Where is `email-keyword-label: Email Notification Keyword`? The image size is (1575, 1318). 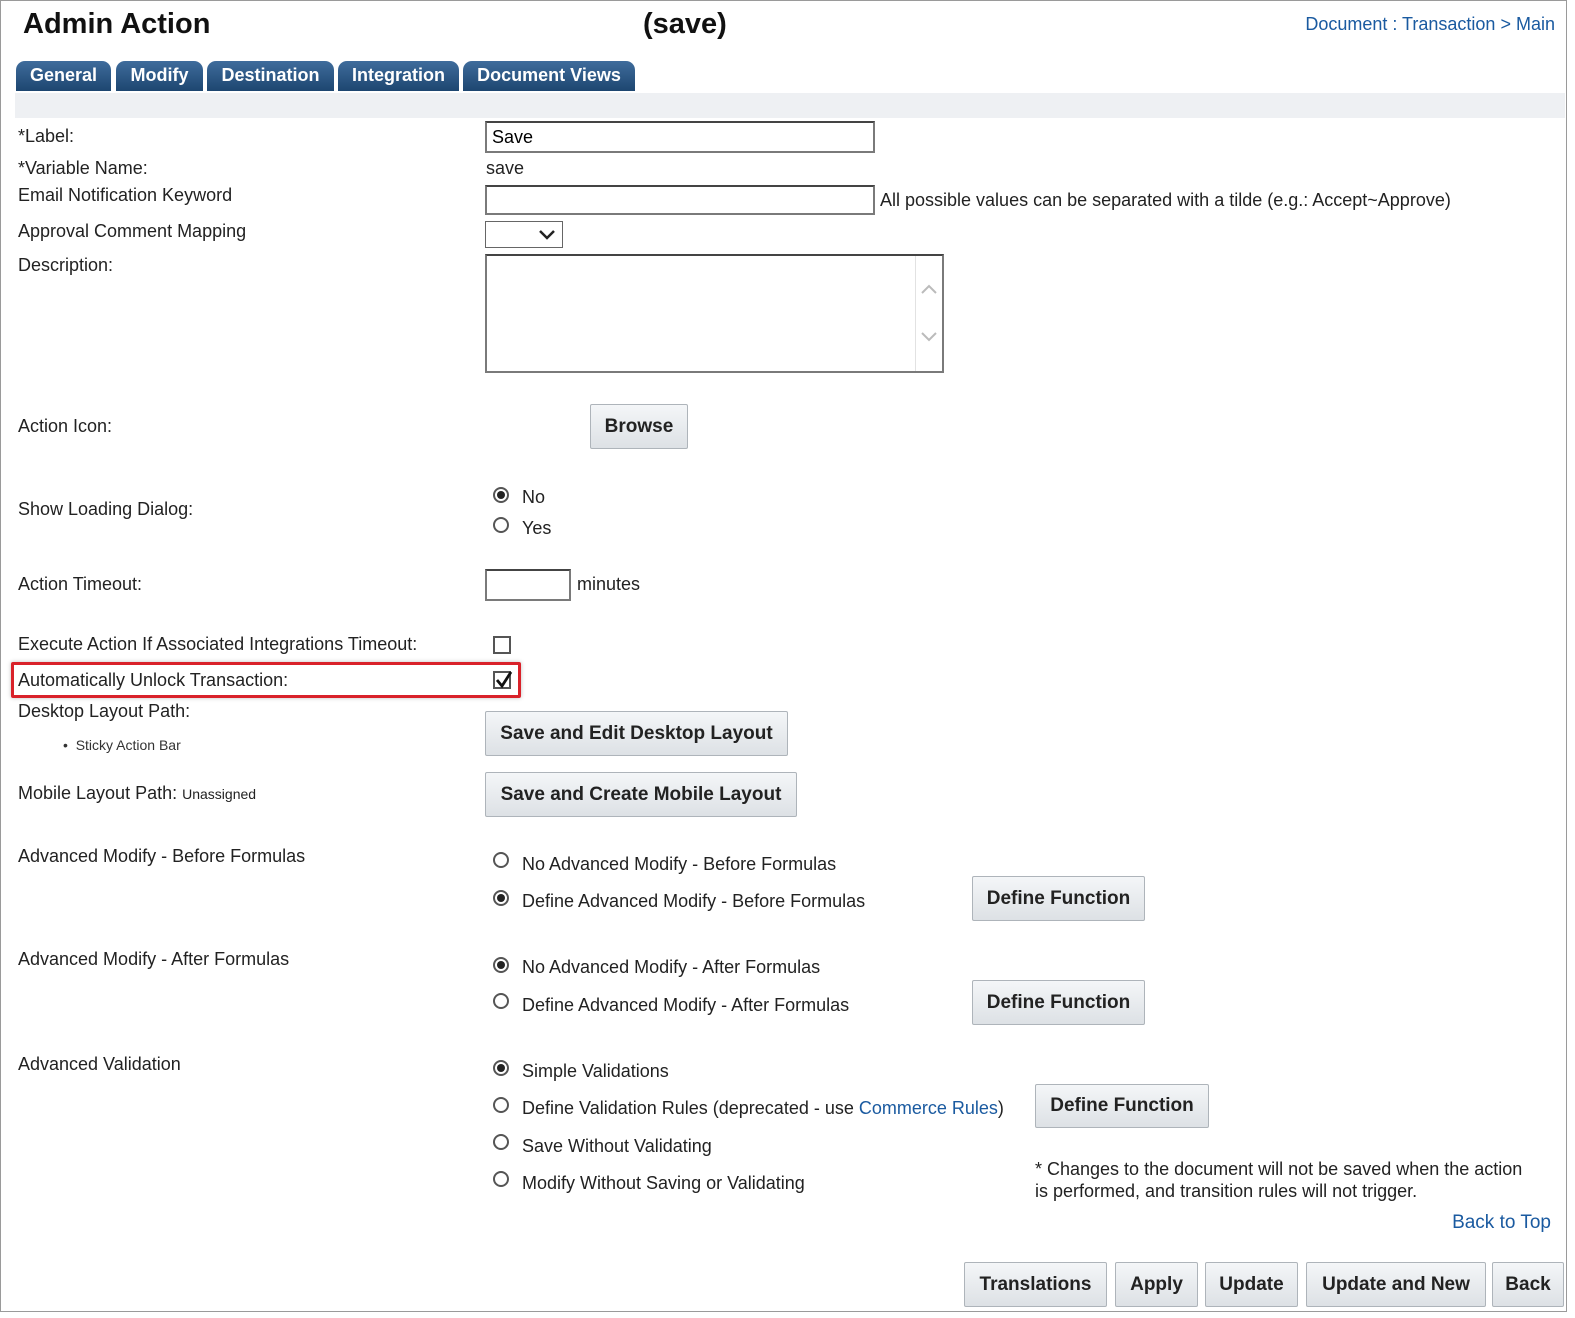
email-keyword-label: Email Notification Keyword is located at coordinates (125, 195).